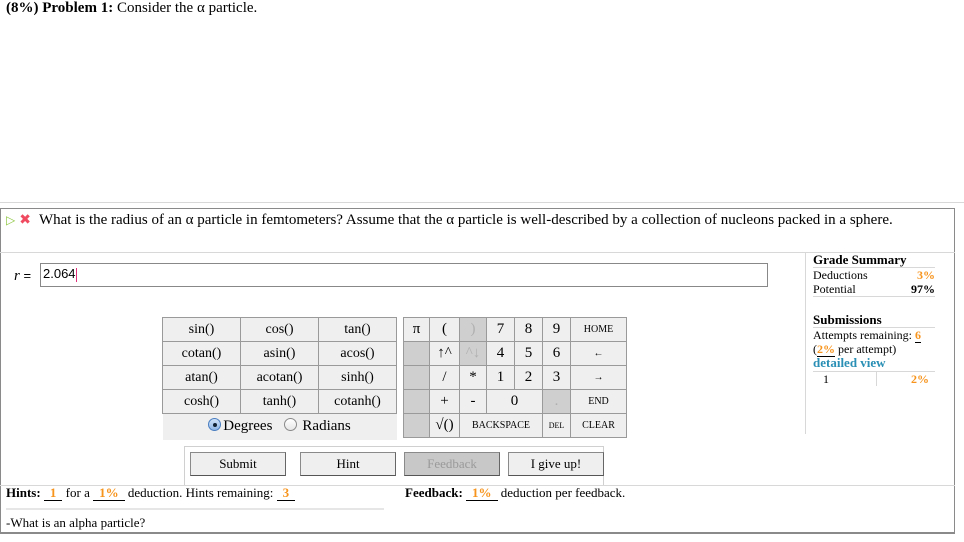  Describe the element at coordinates (357, 329) in the screenshot. I see `key-tan: tan()` at that location.